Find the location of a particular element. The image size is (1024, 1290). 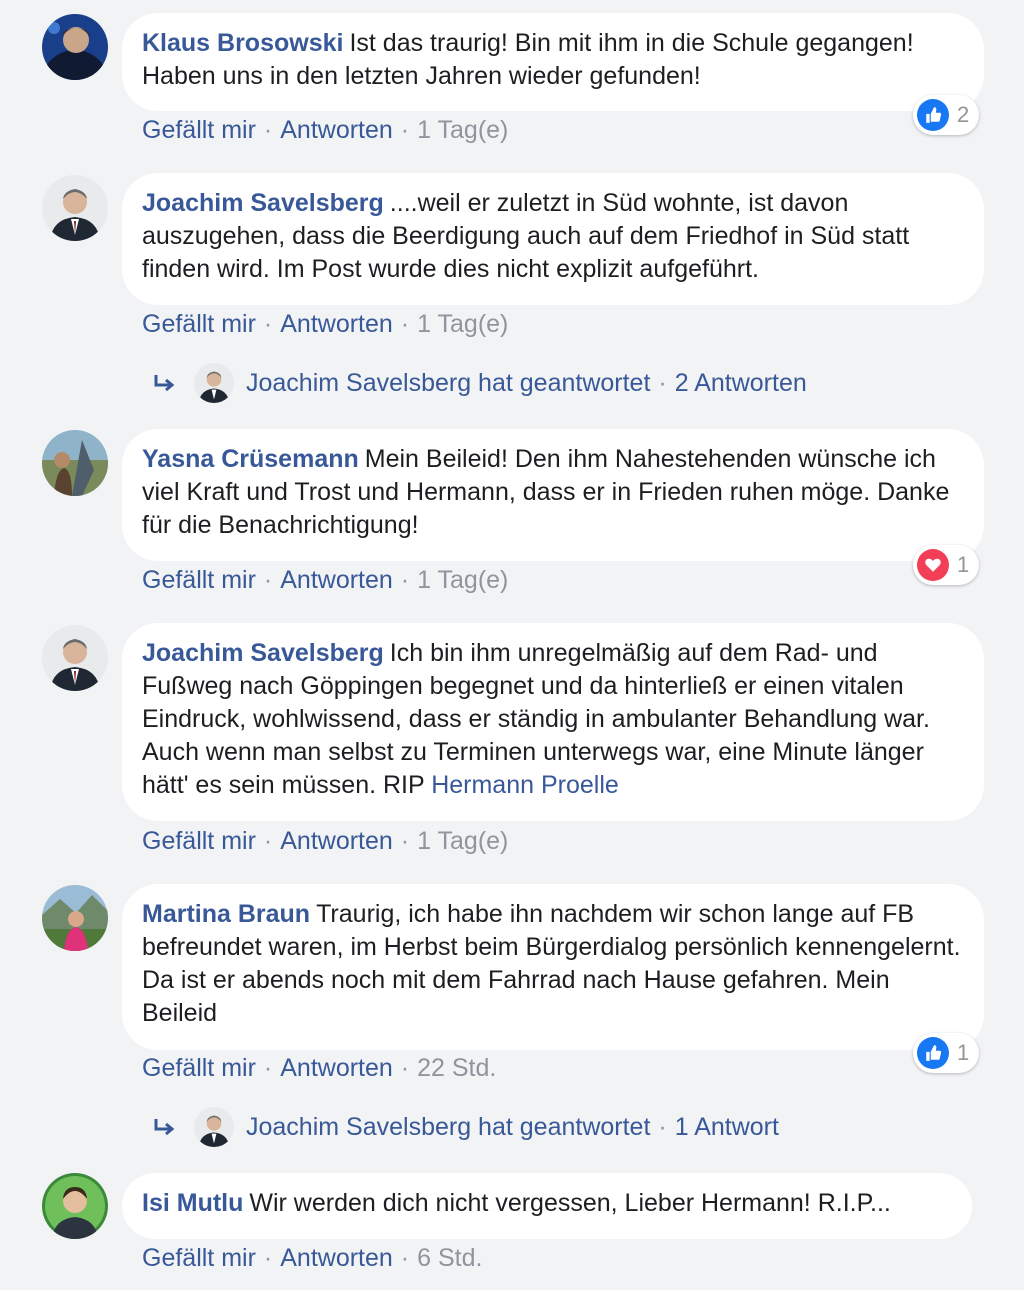

comment-author: Martina Braun is located at coordinates (226, 914).